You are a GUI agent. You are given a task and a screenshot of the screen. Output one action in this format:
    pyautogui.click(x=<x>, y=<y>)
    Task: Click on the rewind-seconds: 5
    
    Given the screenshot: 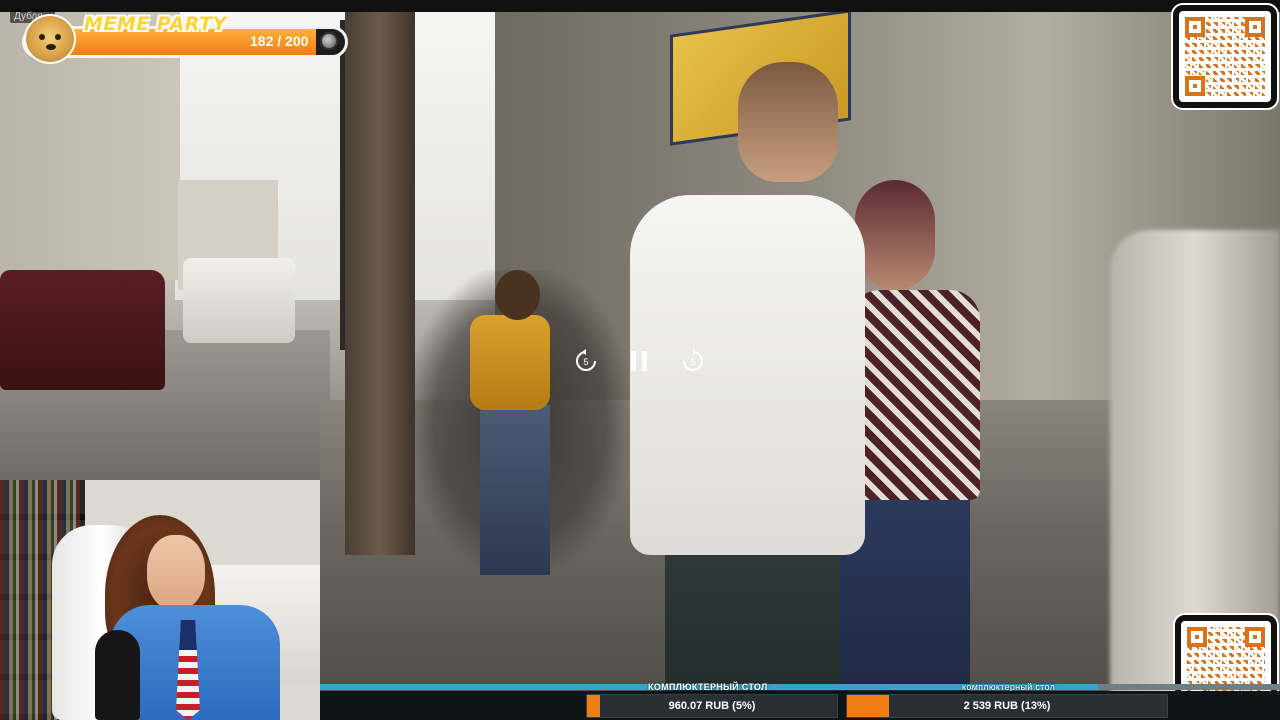 What is the action you would take?
    pyautogui.click(x=585, y=362)
    